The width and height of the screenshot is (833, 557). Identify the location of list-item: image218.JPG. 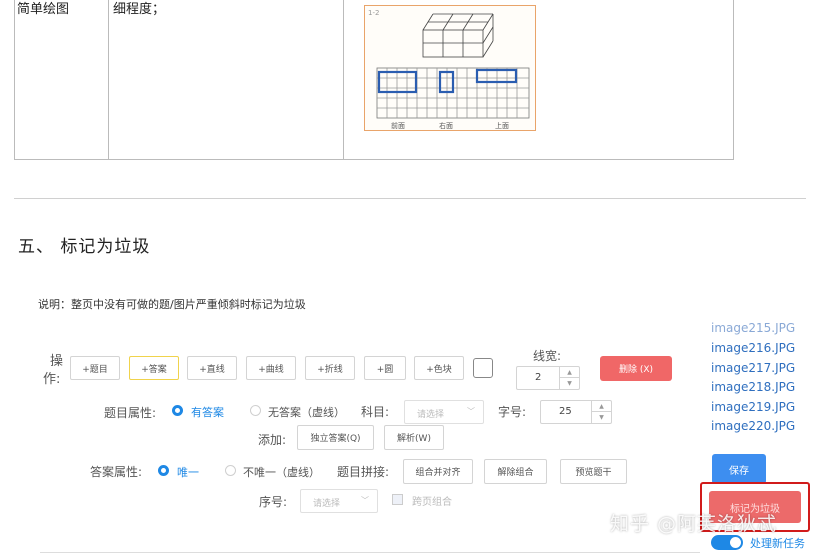
(753, 387).